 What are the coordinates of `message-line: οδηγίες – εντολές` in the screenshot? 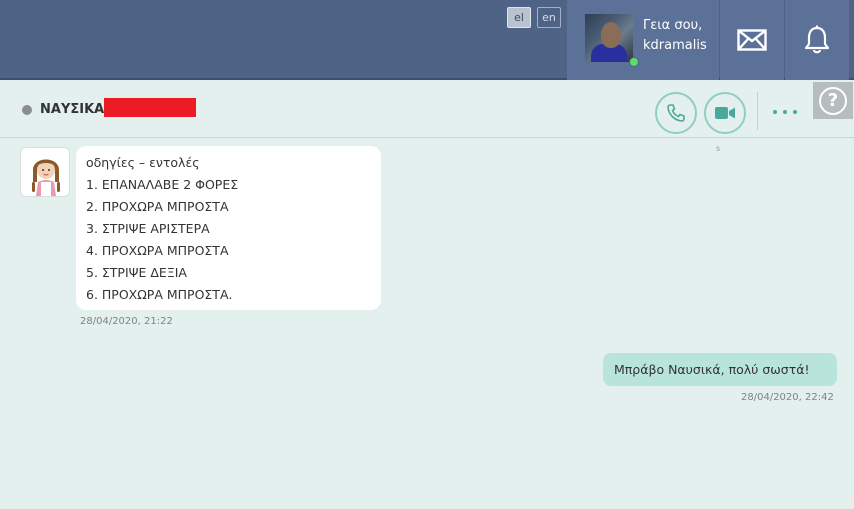 It's located at (143, 162).